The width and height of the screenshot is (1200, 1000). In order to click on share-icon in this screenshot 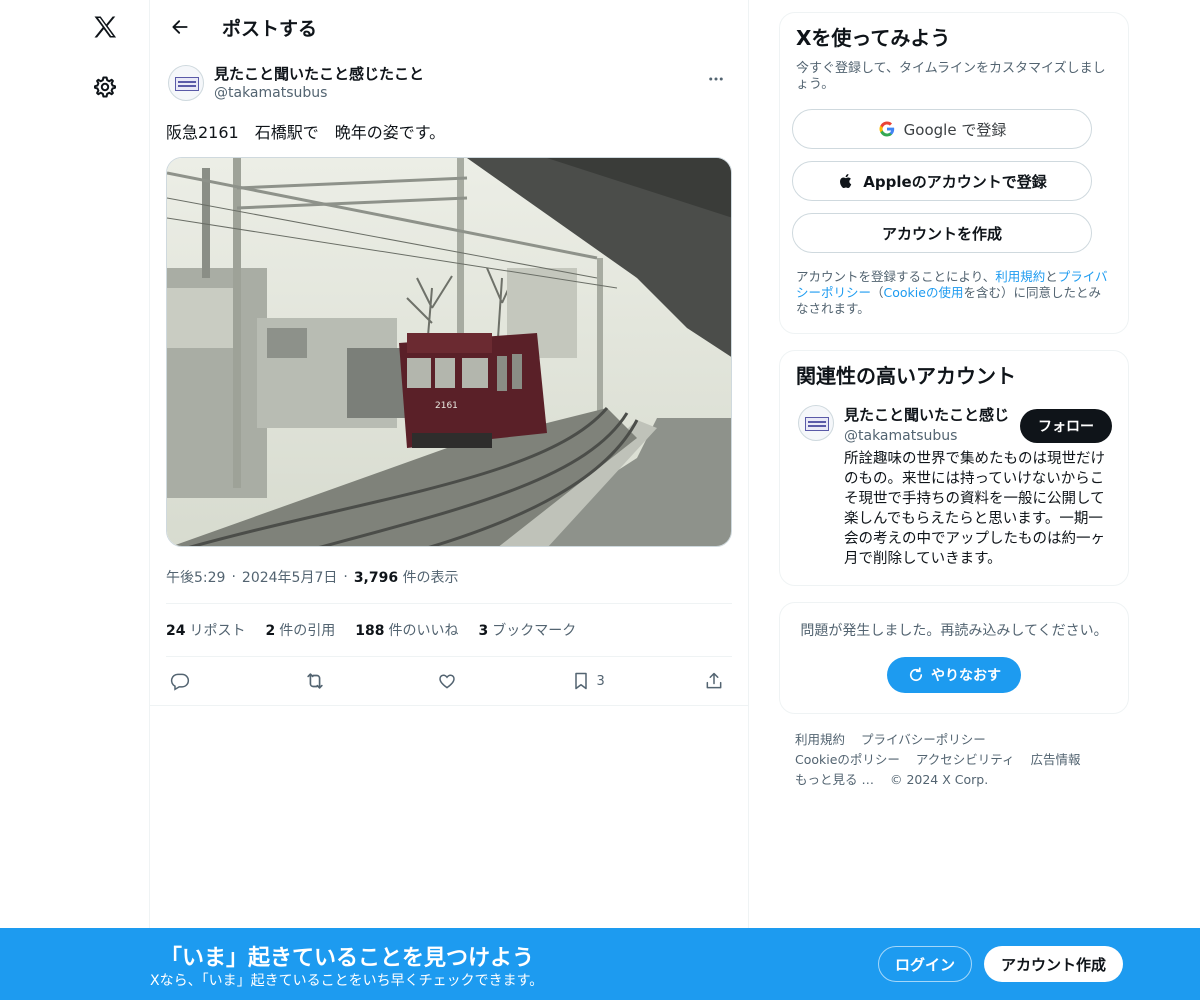, I will do `click(716, 681)`.